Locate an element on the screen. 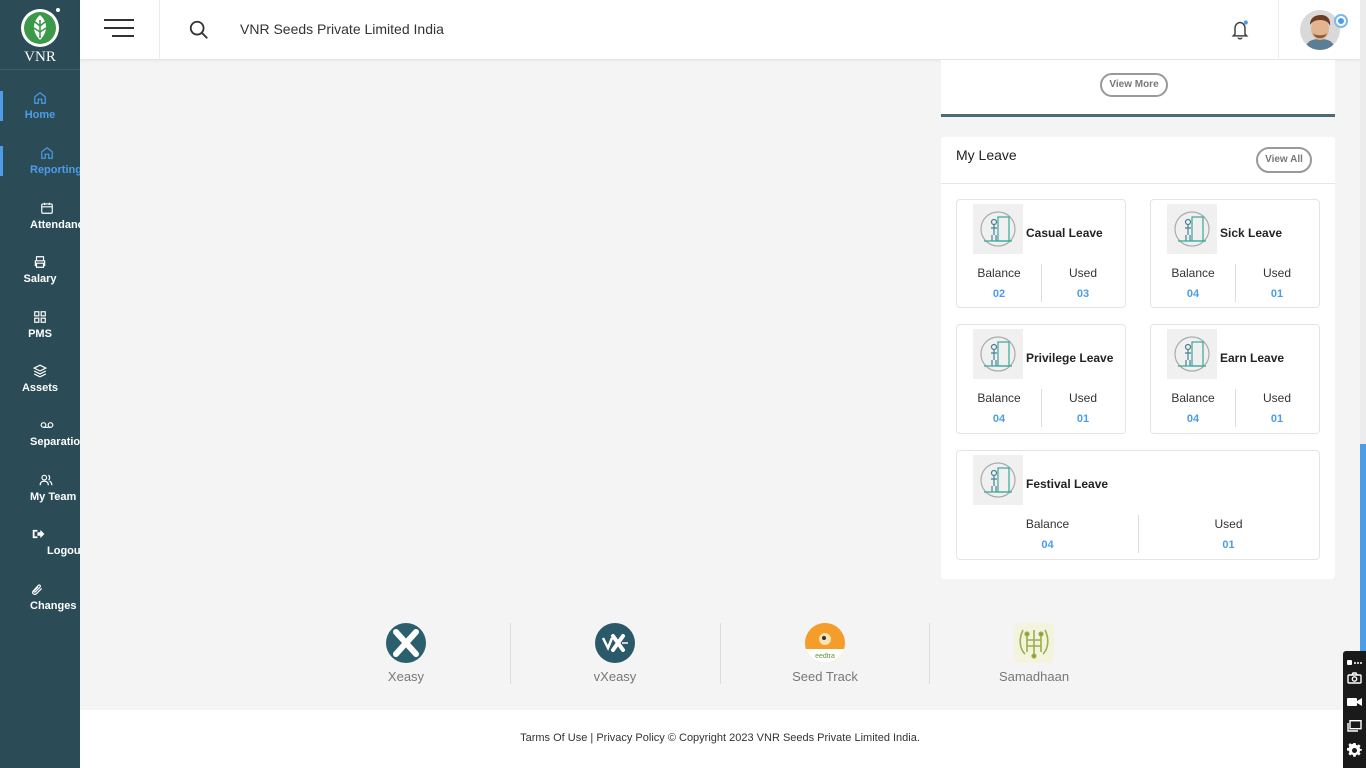 The height and width of the screenshot is (768, 1366). leaf-logo-icon: VNR is located at coordinates (40, 35).